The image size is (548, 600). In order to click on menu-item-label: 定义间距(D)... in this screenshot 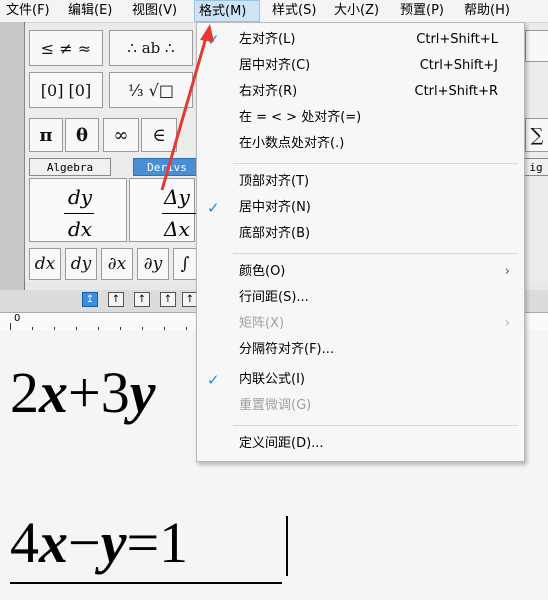, I will do `click(281, 443)`.